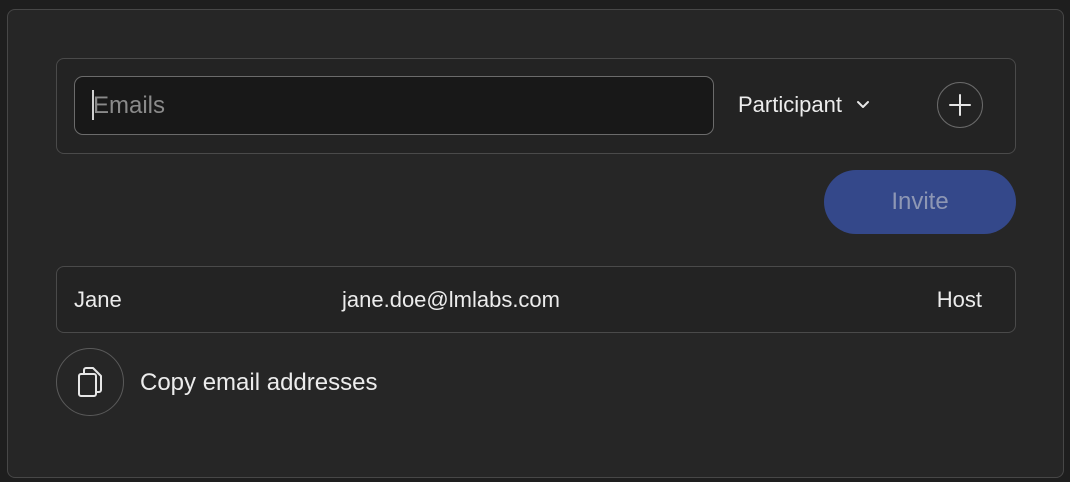  I want to click on add-email-button, so click(960, 105).